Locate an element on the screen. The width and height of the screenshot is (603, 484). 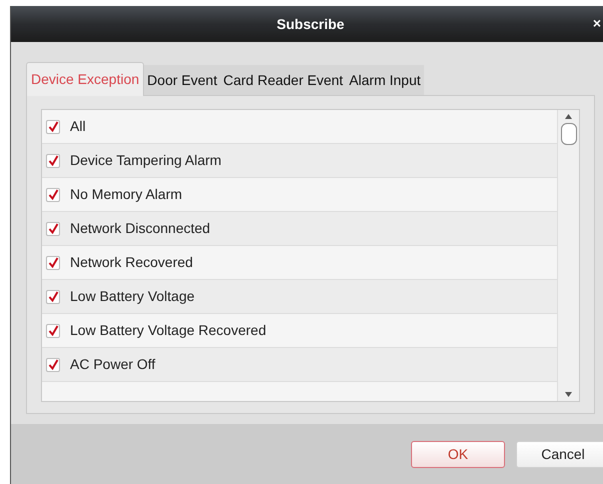
tab: Card Reader Event is located at coordinates (283, 80).